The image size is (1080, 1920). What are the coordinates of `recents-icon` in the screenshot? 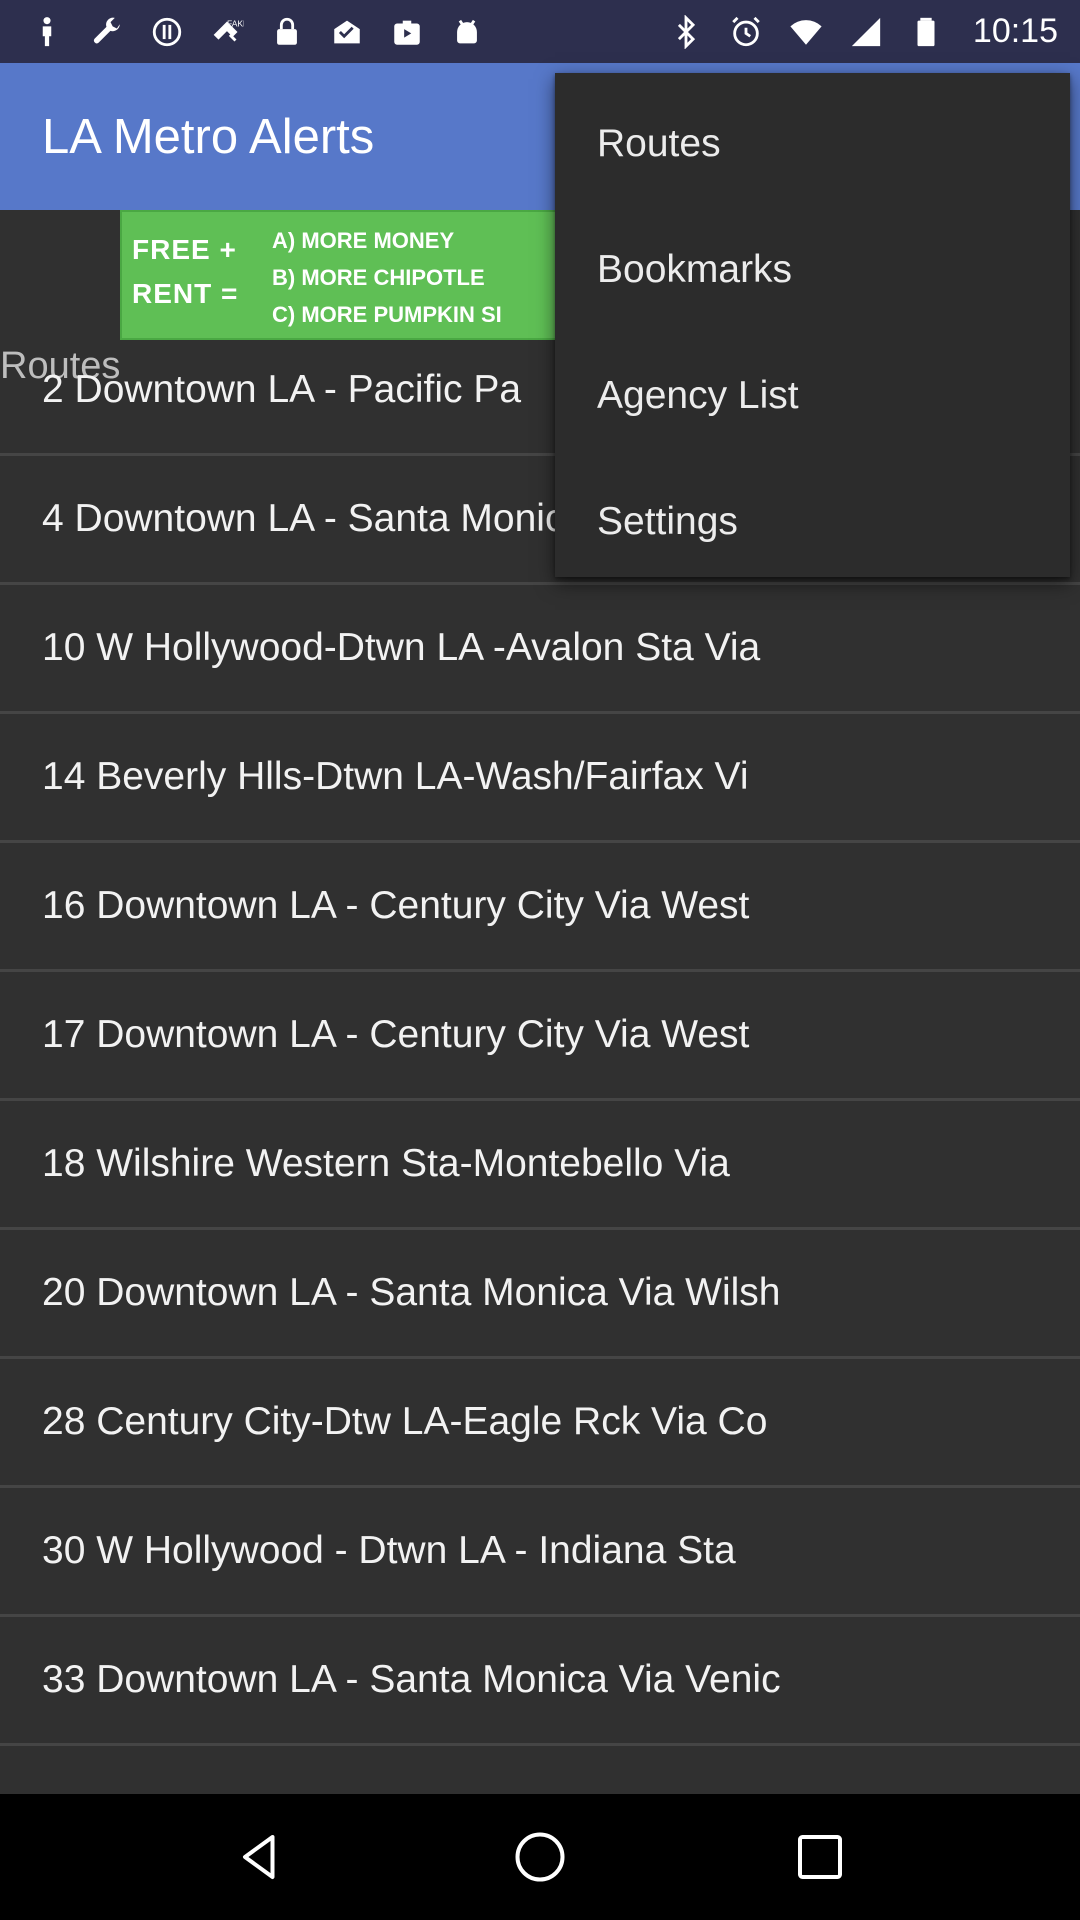 It's located at (820, 1857).